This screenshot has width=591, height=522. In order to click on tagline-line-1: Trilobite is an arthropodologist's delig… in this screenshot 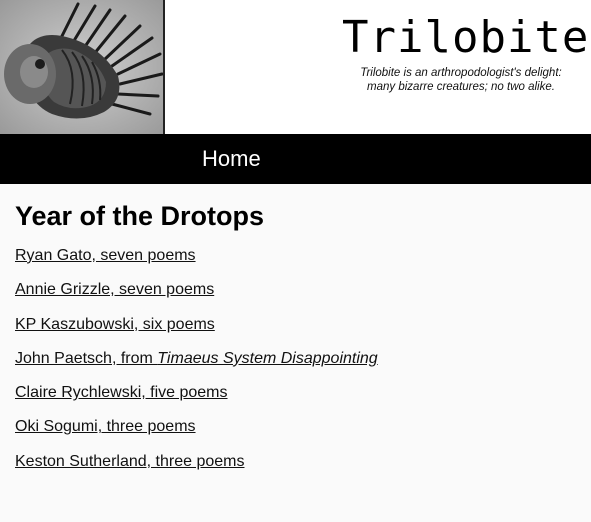, I will do `click(461, 73)`.